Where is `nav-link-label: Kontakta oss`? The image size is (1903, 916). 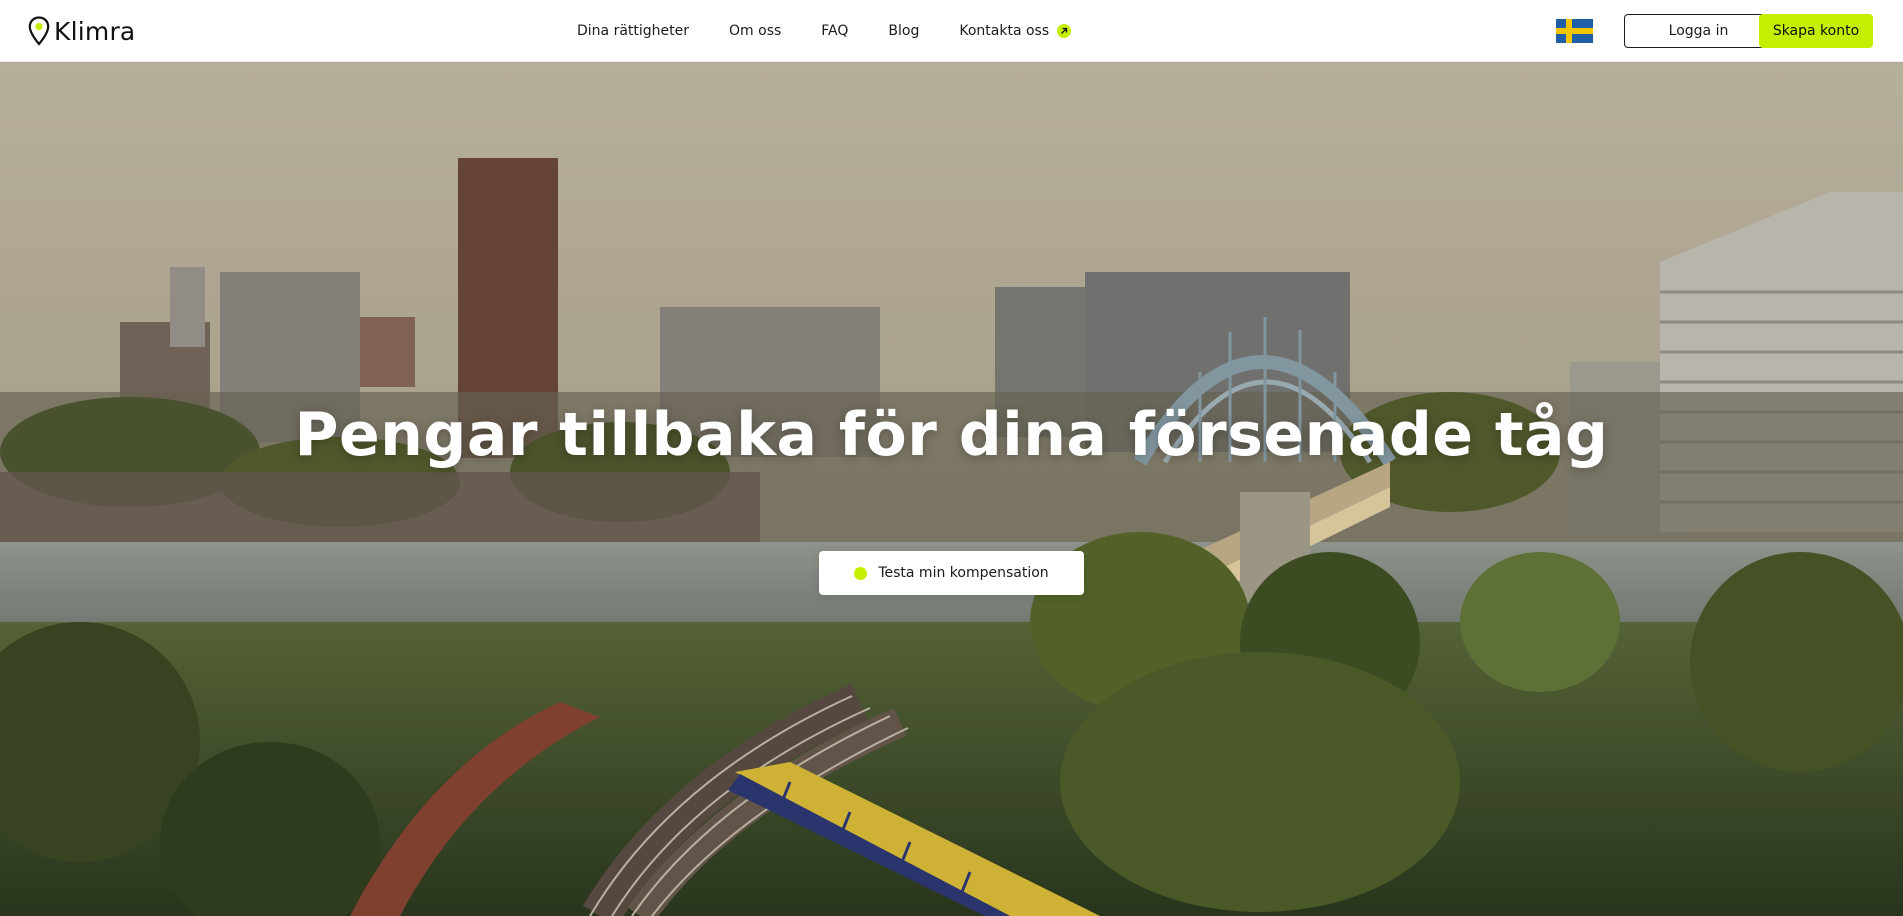 nav-link-label: Kontakta oss is located at coordinates (1004, 31).